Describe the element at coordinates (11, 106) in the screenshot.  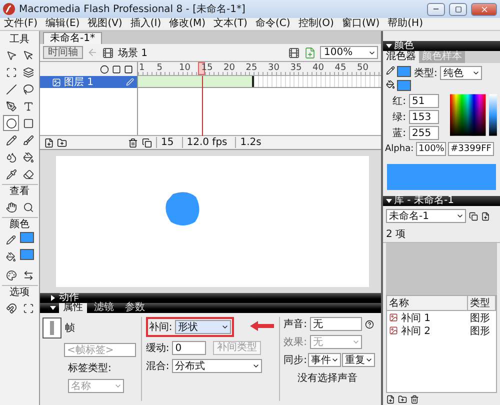
I see `pen-icon` at that location.